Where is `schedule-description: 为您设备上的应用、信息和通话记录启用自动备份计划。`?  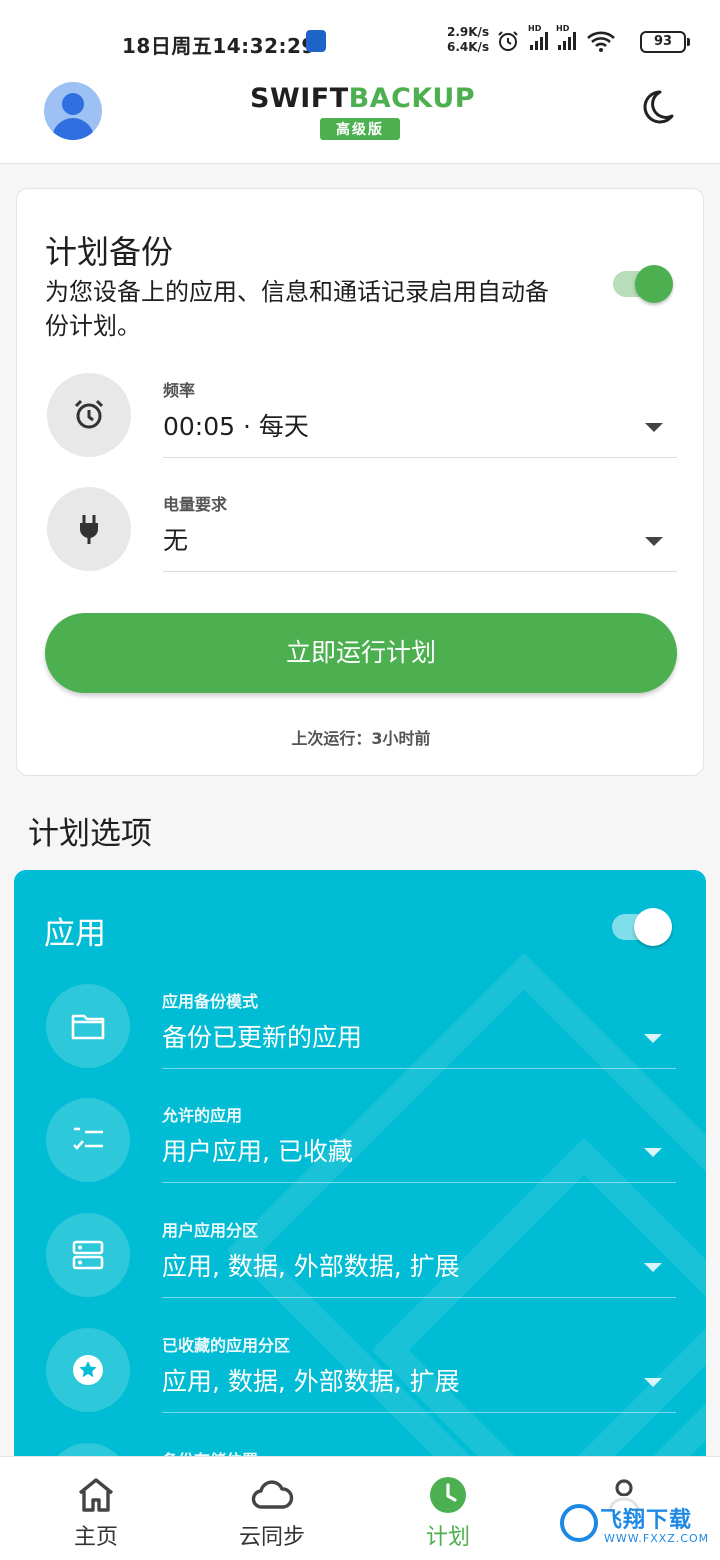
schedule-description: 为您设备上的应用、信息和通话记录启用自动备份计划。 is located at coordinates (297, 309).